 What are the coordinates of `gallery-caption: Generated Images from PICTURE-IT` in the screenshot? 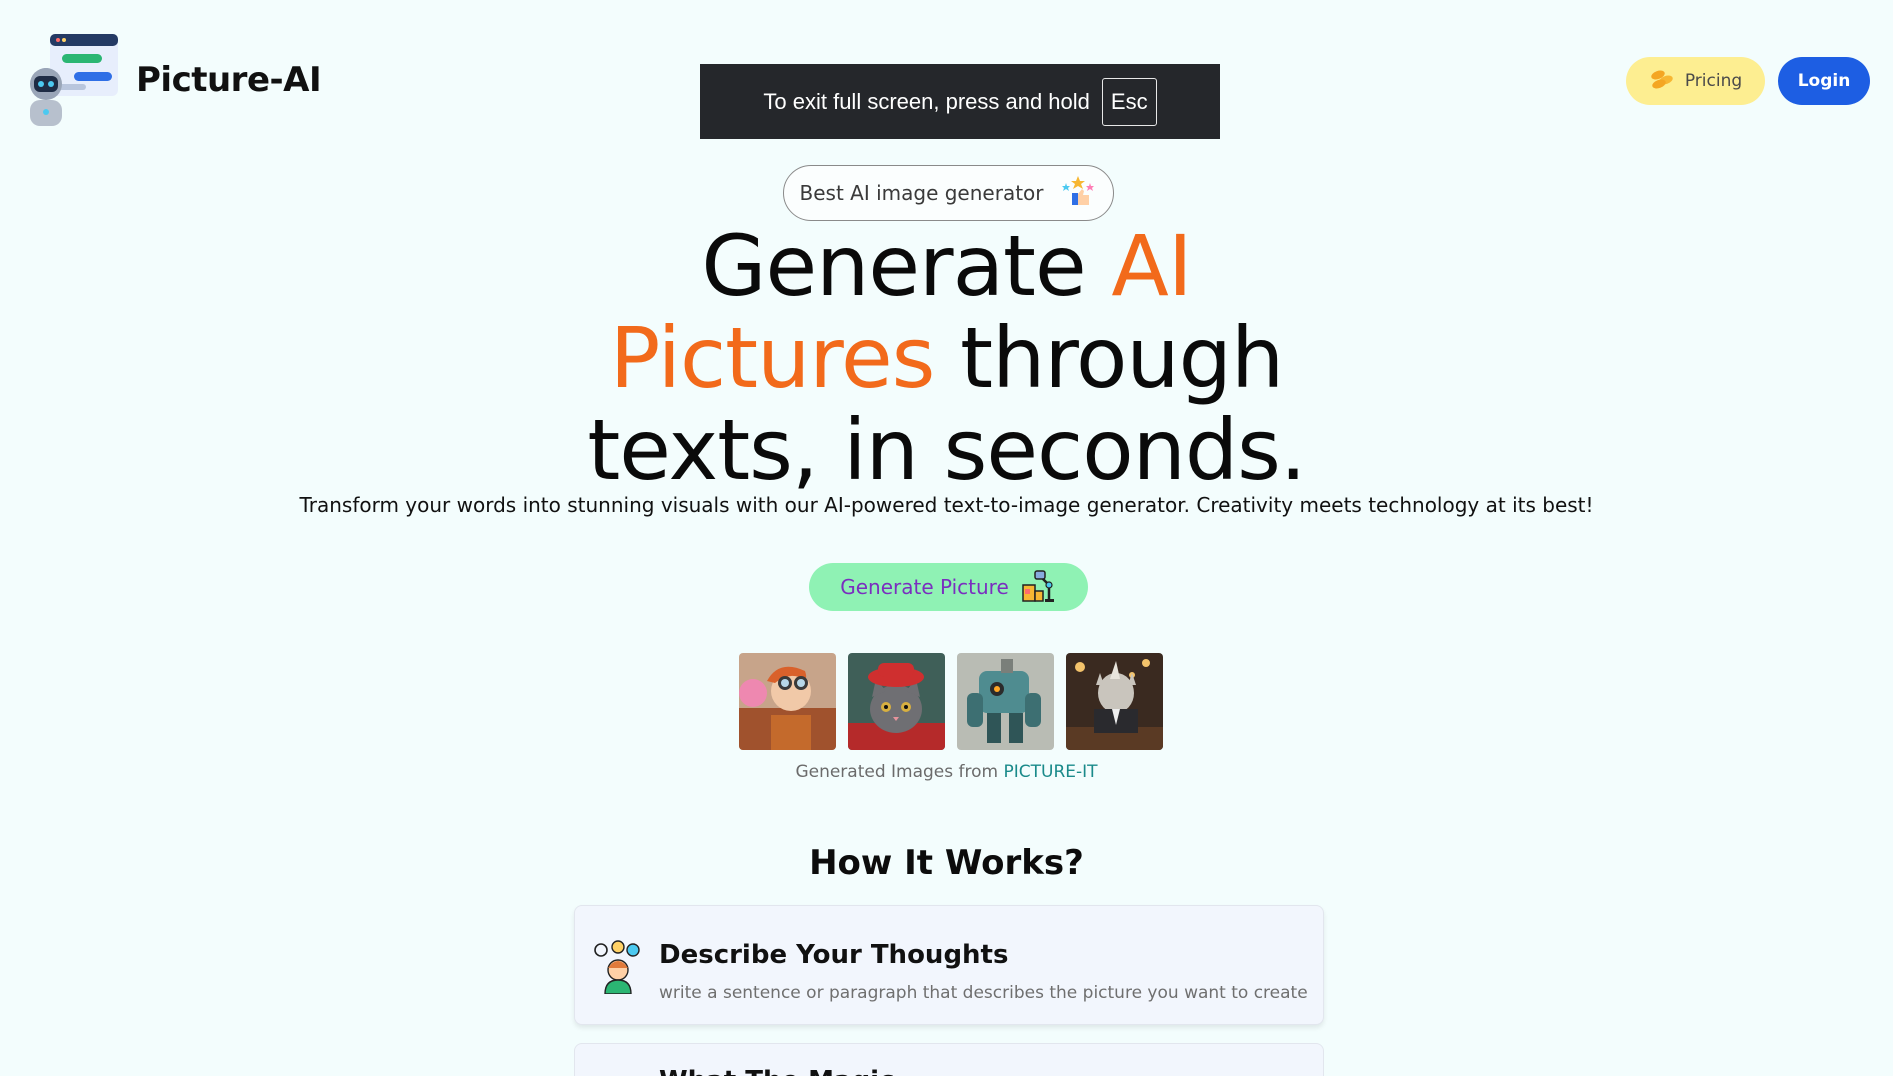 It's located at (946, 772).